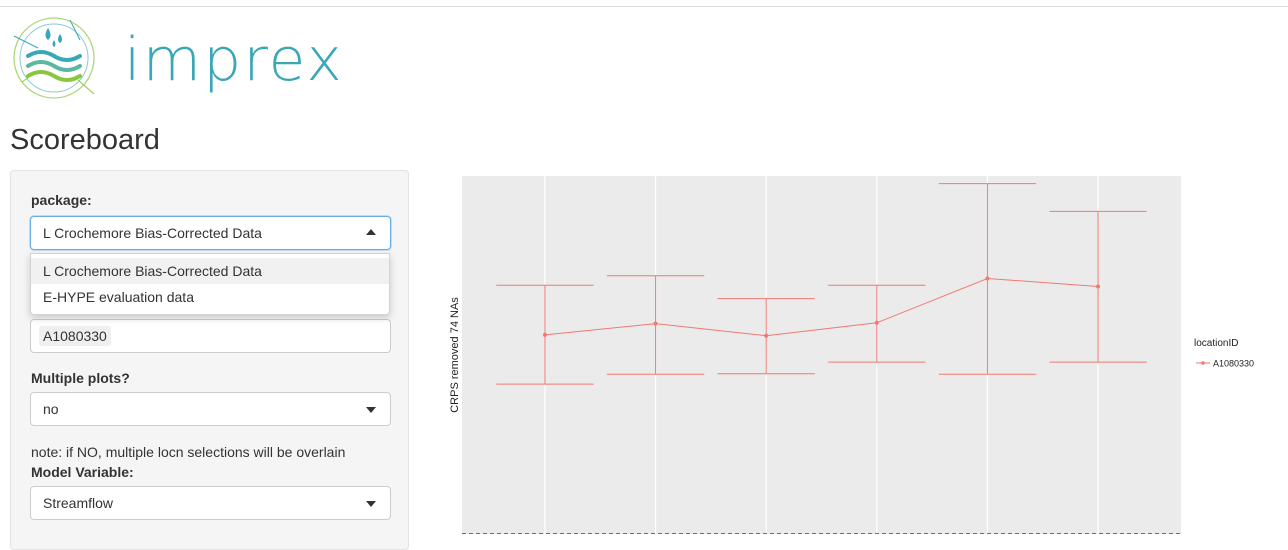 This screenshot has width=1288, height=550. Describe the element at coordinates (210, 409) in the screenshot. I see `multiple-plots-select: no` at that location.